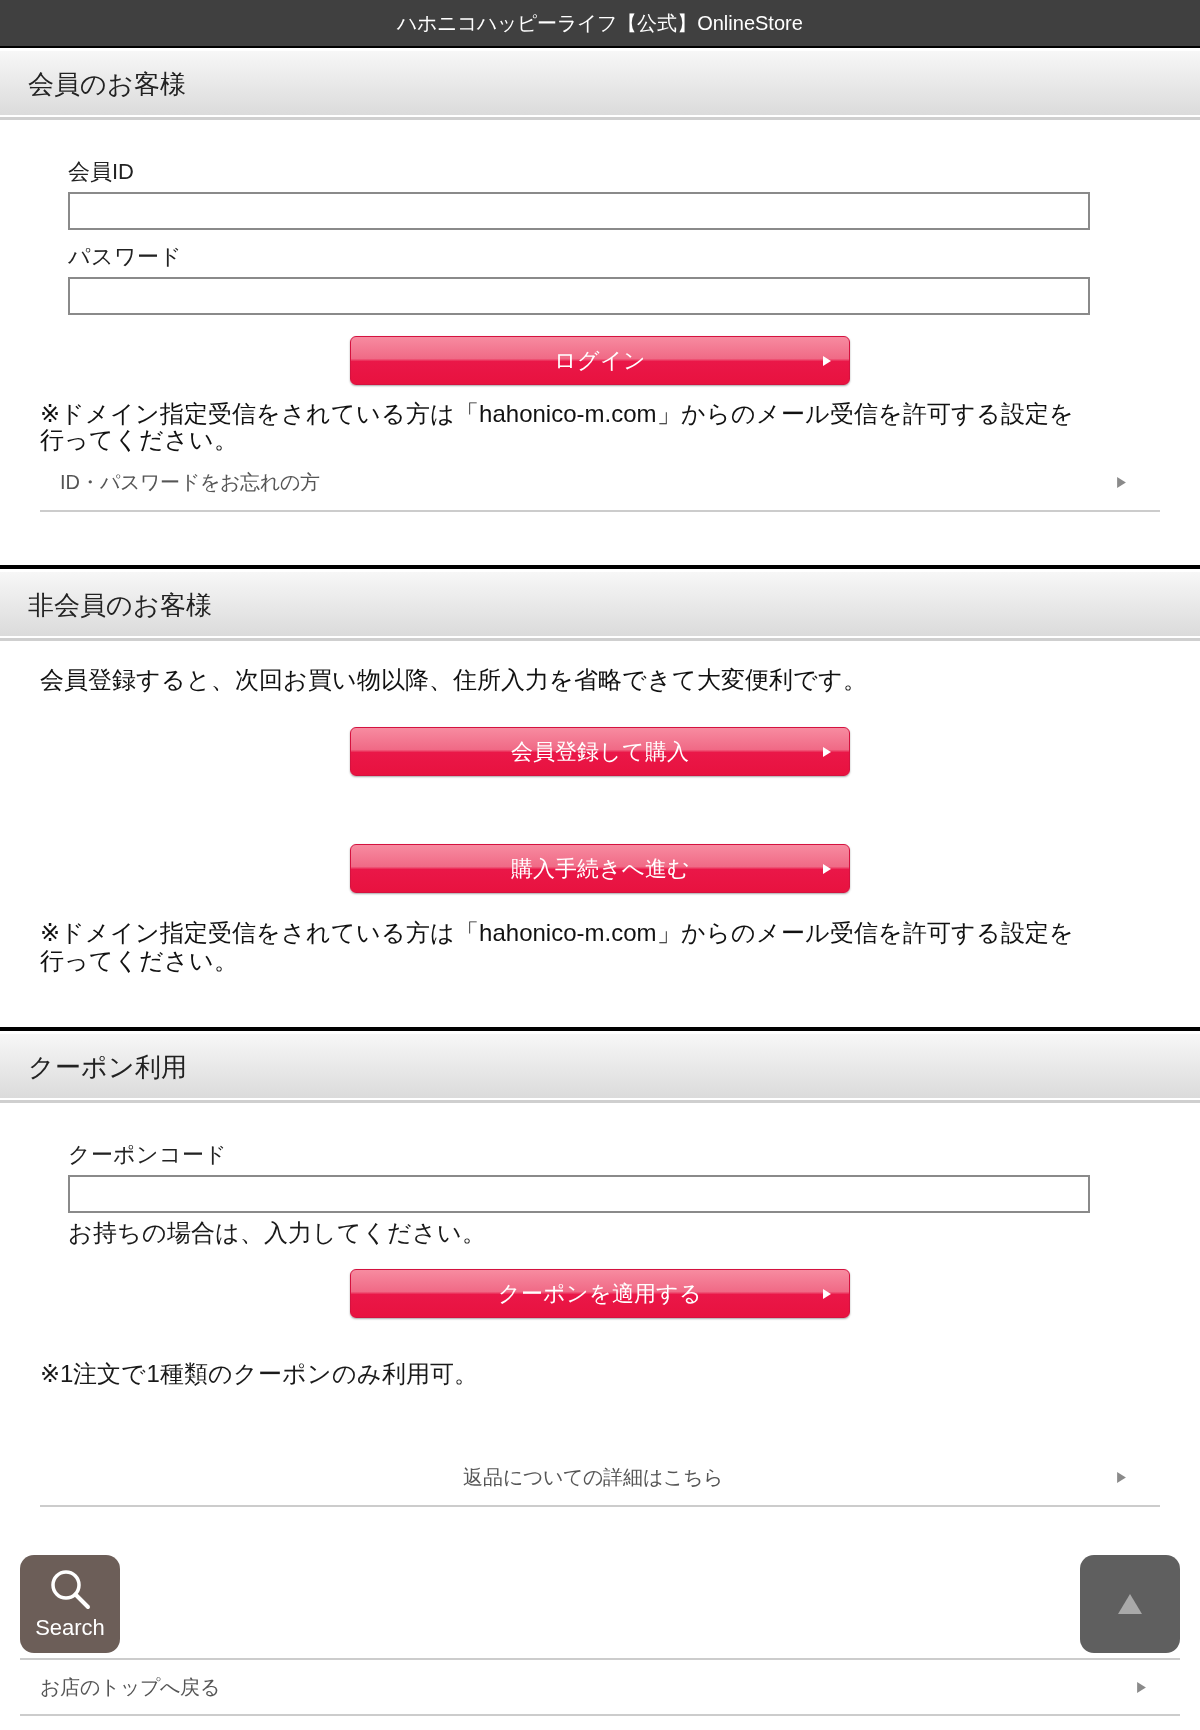 This screenshot has height=1730, width=1200. I want to click on password-field, so click(579, 296).